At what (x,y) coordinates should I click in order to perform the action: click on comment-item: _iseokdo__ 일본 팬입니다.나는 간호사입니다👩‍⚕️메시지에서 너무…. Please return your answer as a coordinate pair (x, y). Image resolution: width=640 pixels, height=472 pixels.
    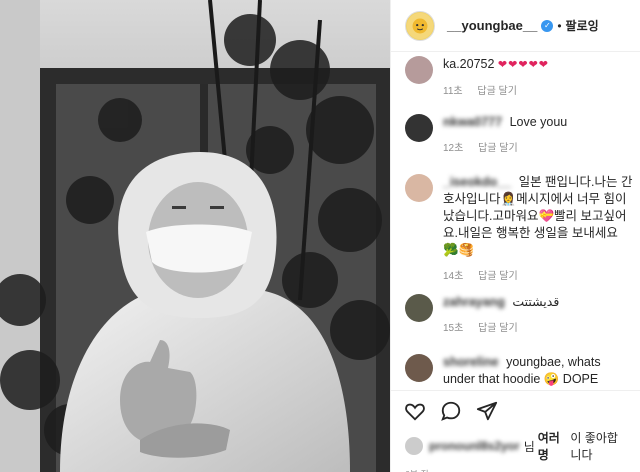
    Looking at the image, I should click on (521, 228).